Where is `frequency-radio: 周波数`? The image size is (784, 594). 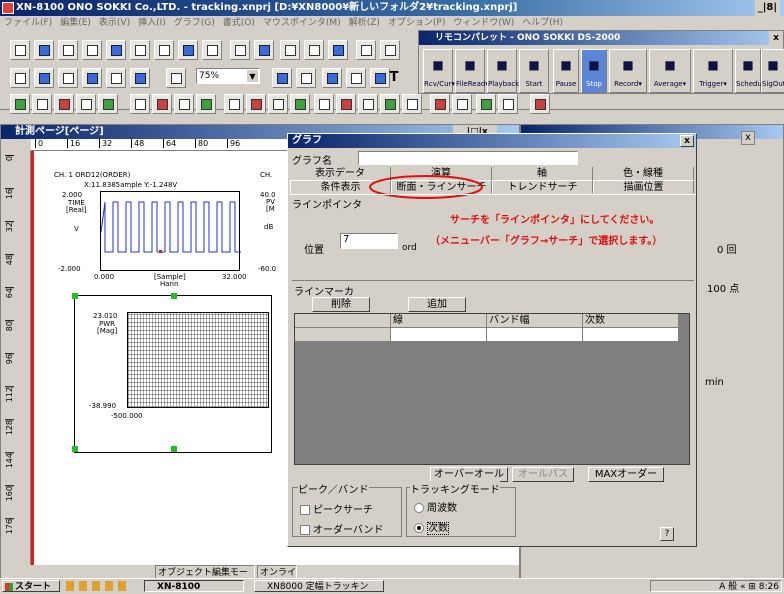 frequency-radio: 周波数 is located at coordinates (435, 506).